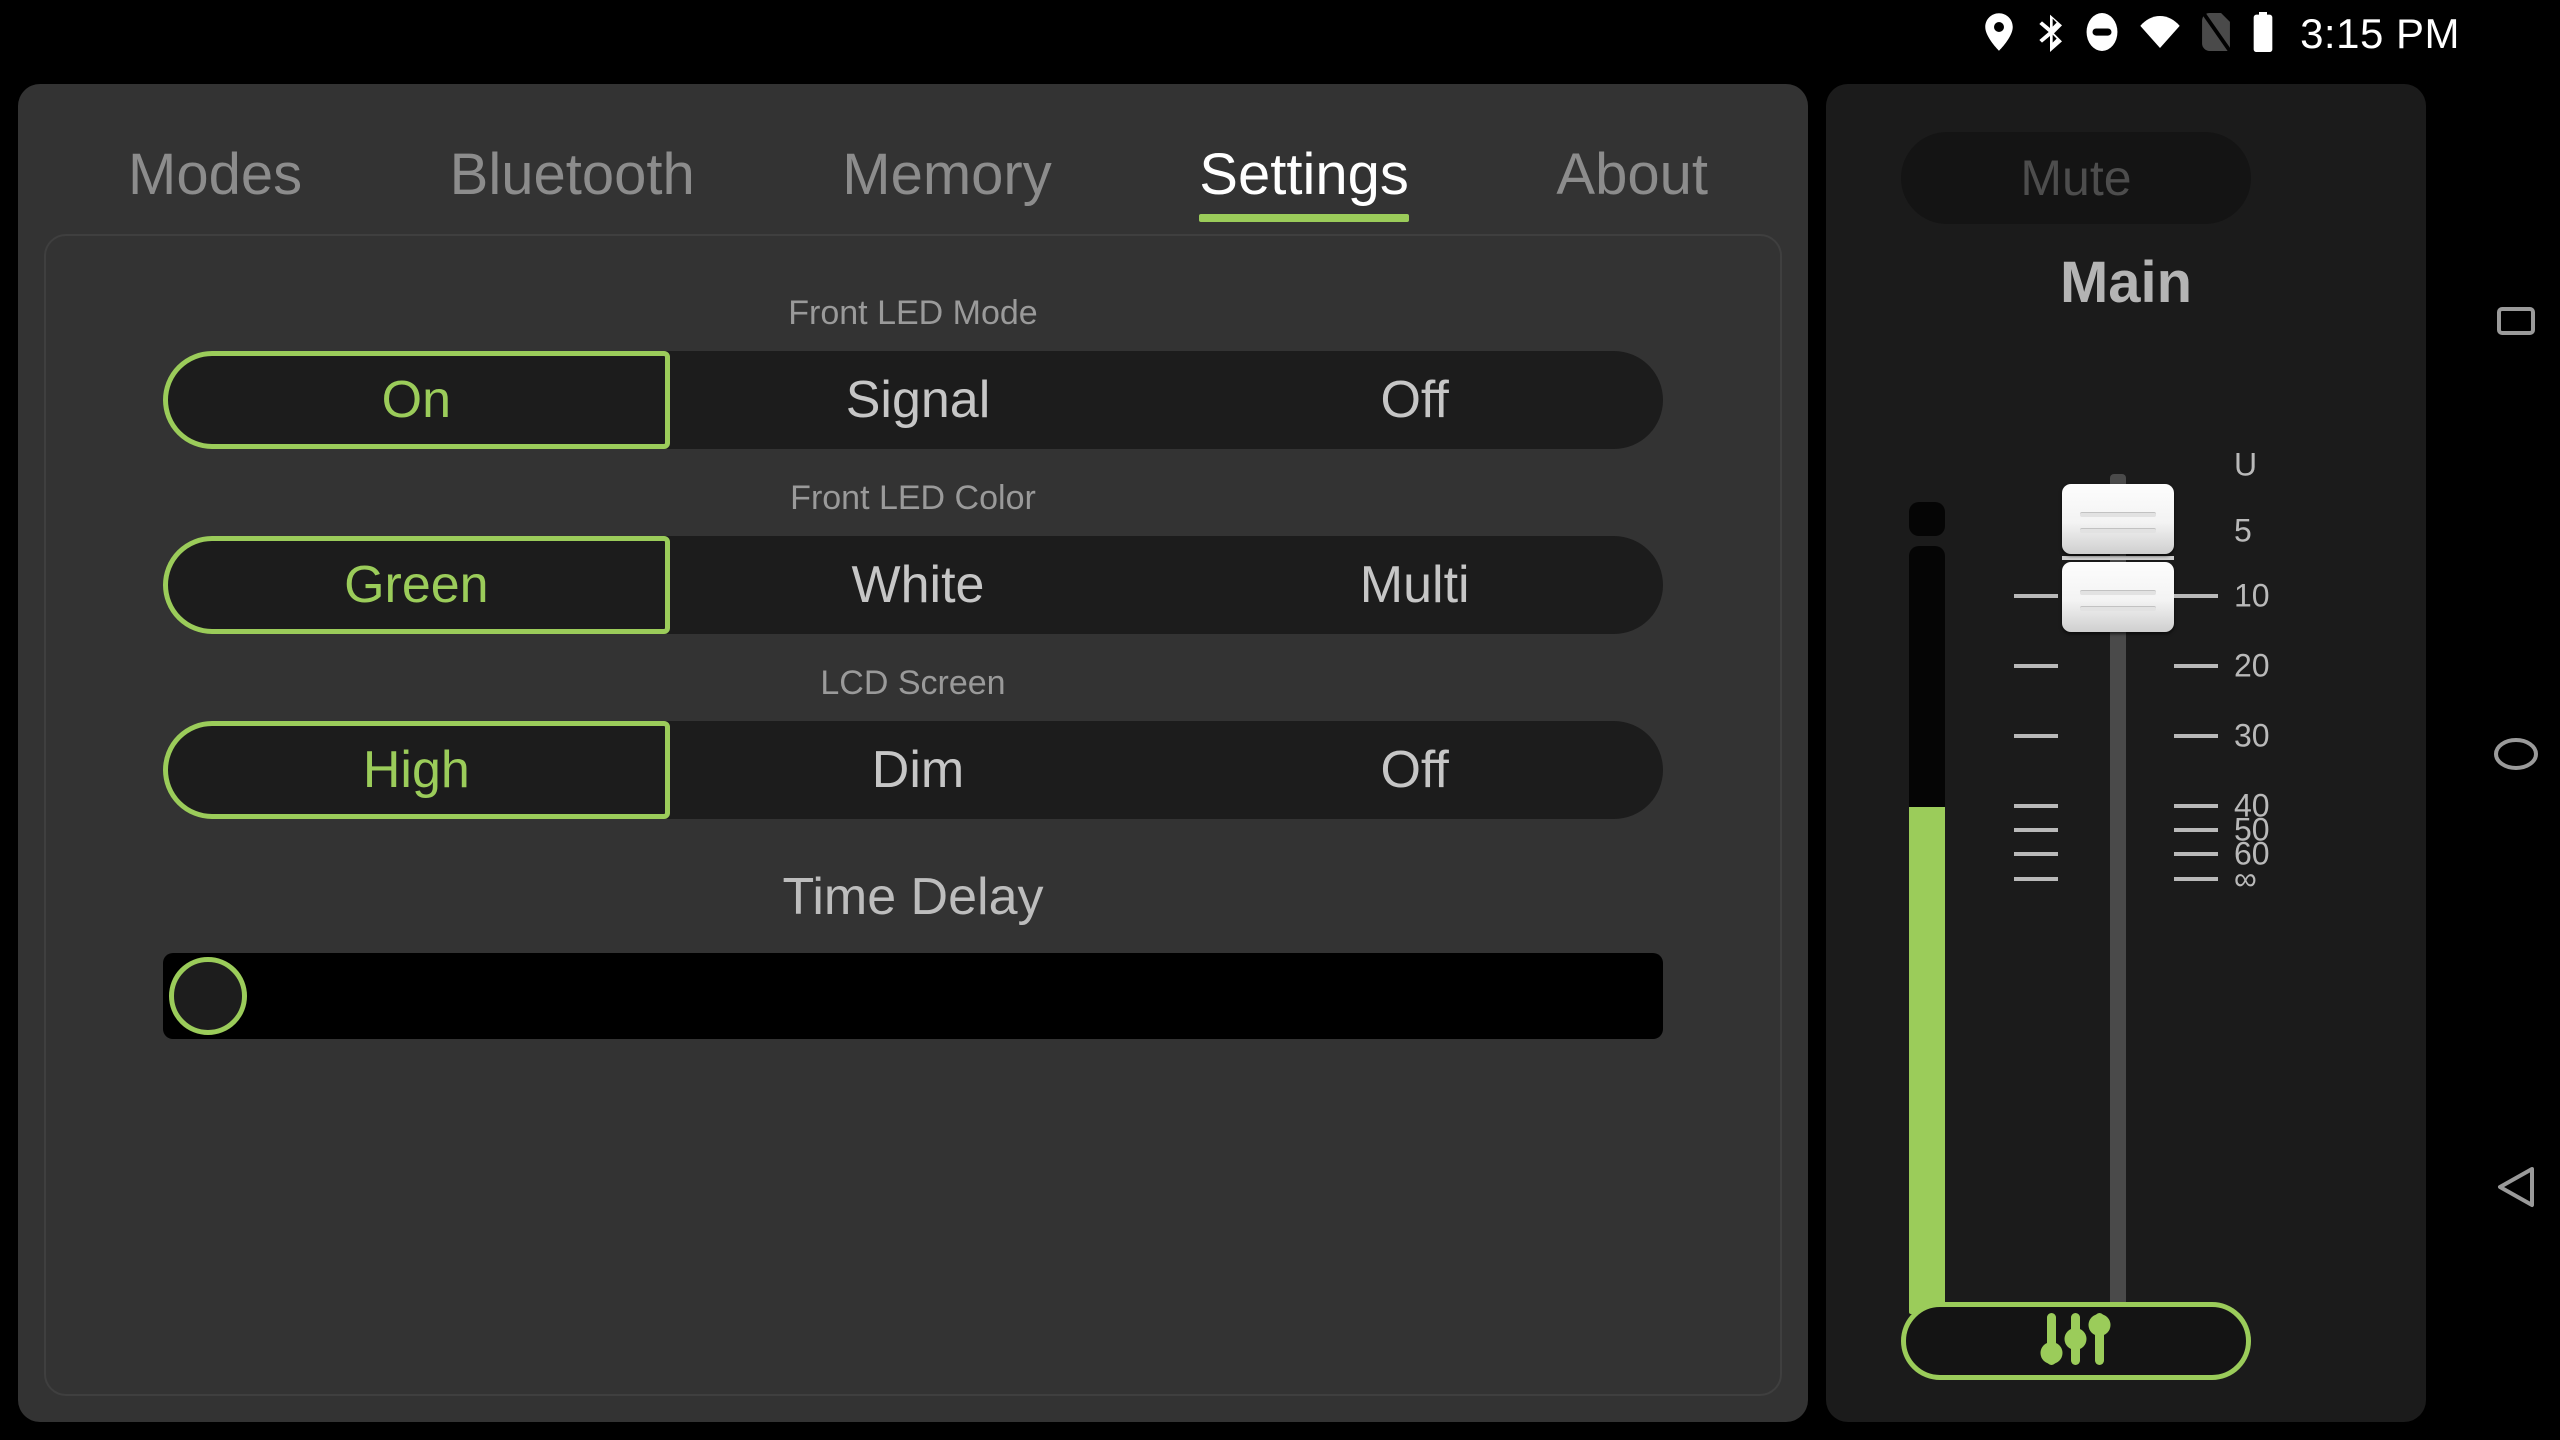  I want to click on sliders-icon, so click(2076, 1341).